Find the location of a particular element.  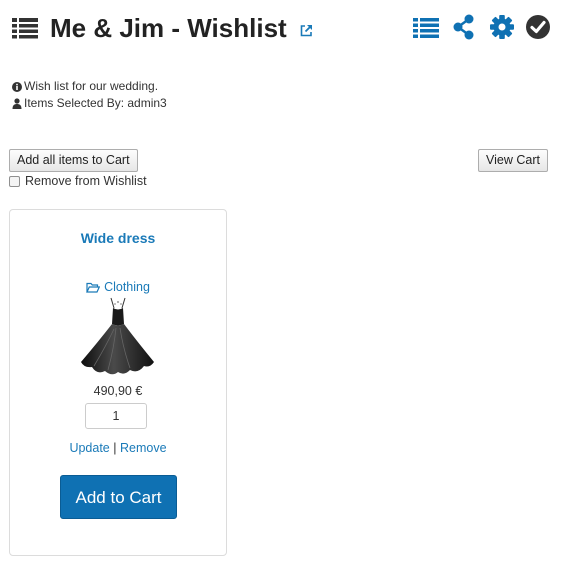

user-icon is located at coordinates (17, 103).